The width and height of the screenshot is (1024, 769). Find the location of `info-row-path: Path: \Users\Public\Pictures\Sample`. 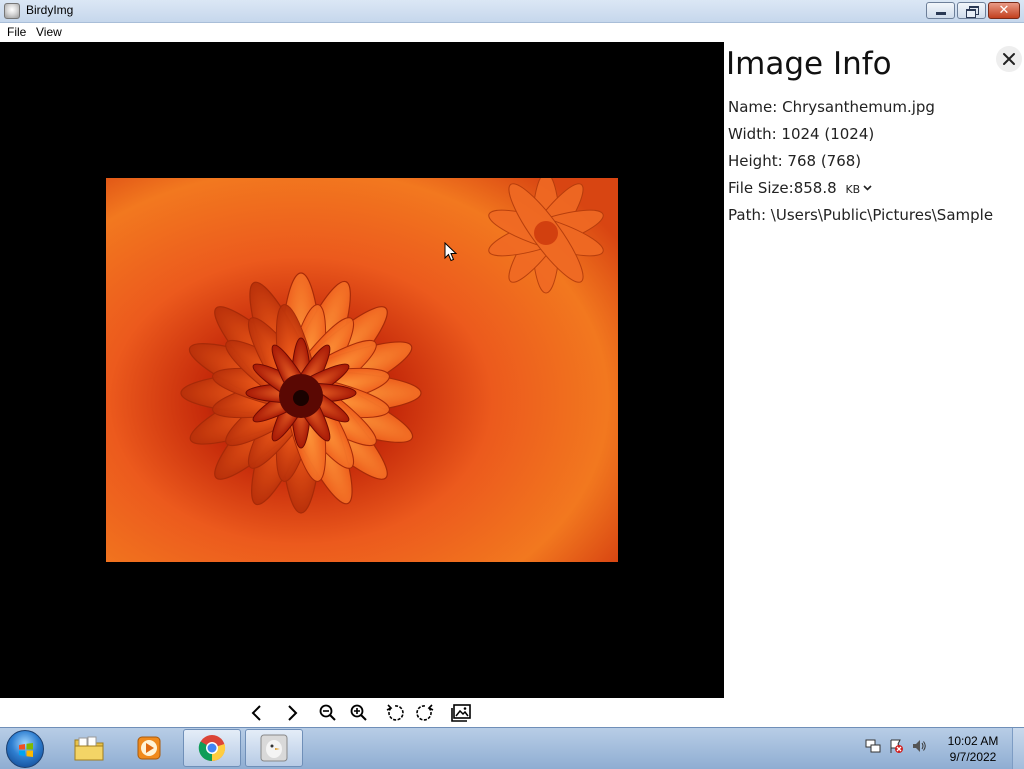

info-row-path: Path: \Users\Public\Pictures\Sample is located at coordinates (860, 215).